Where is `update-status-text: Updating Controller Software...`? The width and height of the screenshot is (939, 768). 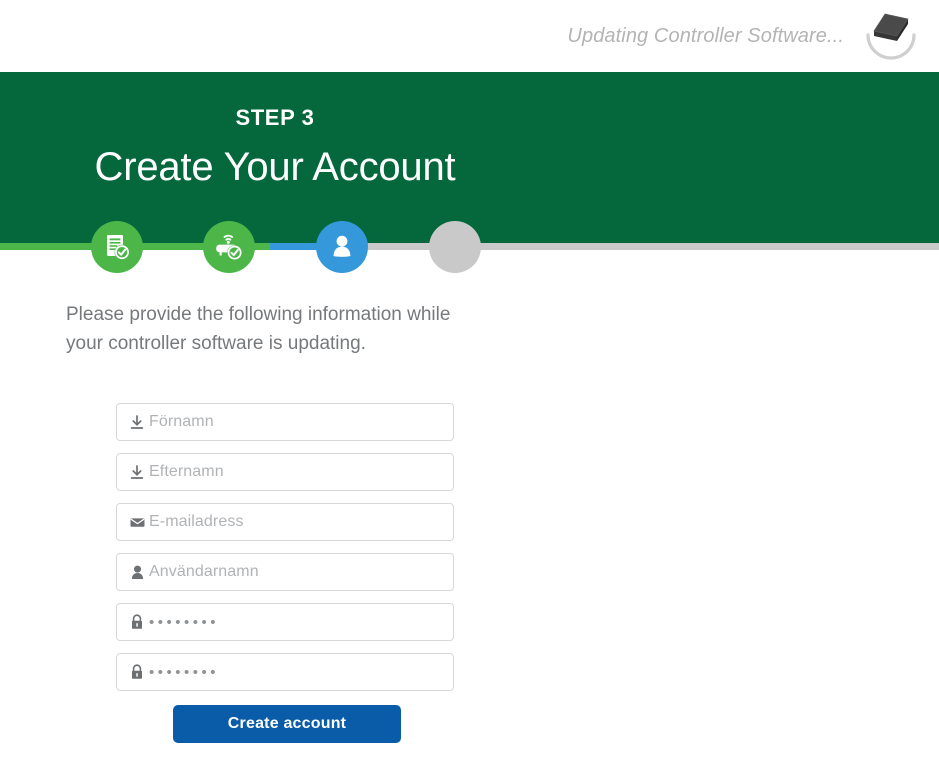
update-status-text: Updating Controller Software... is located at coordinates (705, 35).